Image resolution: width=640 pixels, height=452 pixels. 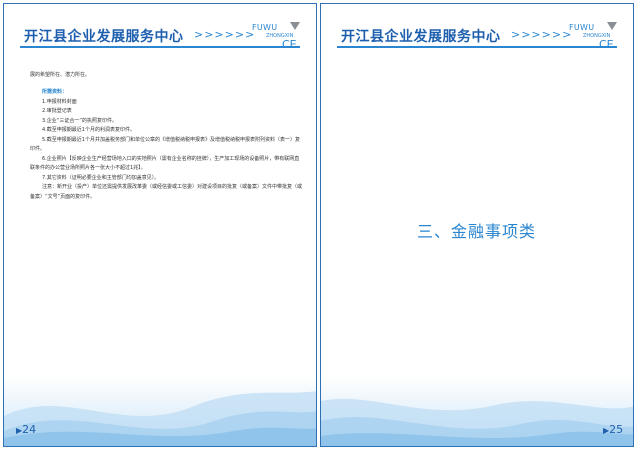 What do you see at coordinates (29, 429) in the screenshot?
I see `page-number-text: 24` at bounding box center [29, 429].